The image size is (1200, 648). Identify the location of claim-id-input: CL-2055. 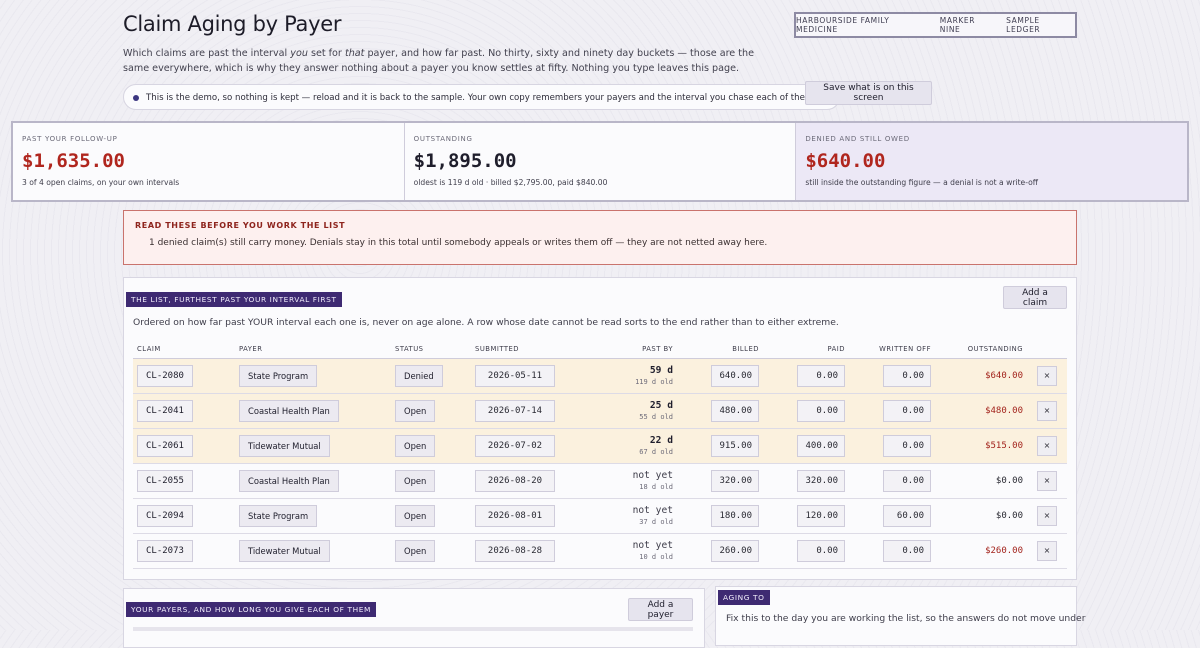
(165, 480).